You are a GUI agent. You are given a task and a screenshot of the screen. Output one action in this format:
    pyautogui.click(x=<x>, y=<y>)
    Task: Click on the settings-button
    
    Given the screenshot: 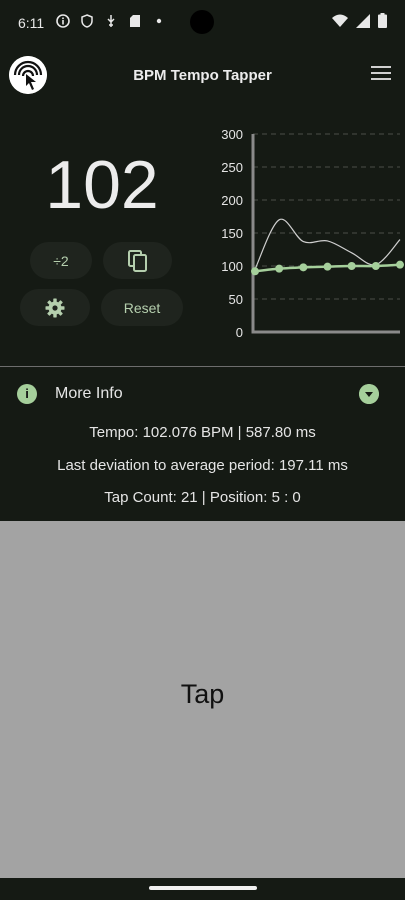 What is the action you would take?
    pyautogui.click(x=55, y=307)
    